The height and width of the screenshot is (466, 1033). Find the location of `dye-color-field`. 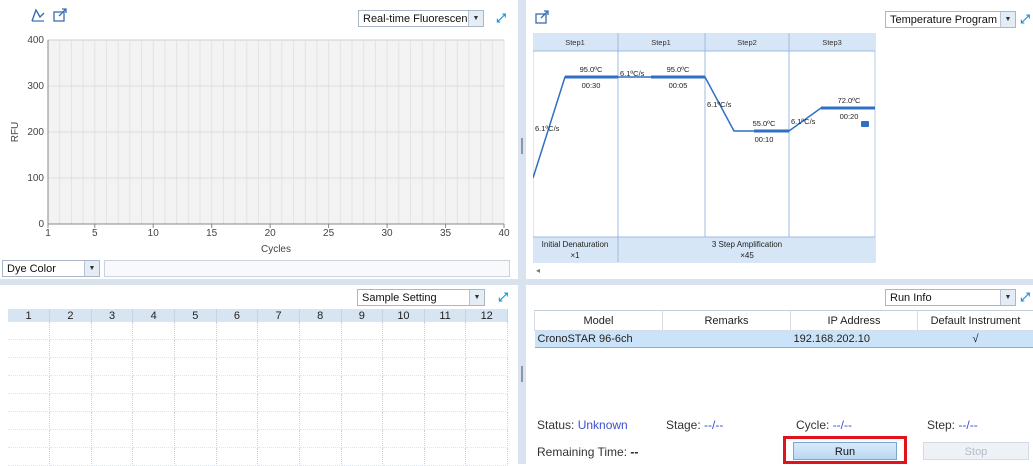

dye-color-field is located at coordinates (307, 268).